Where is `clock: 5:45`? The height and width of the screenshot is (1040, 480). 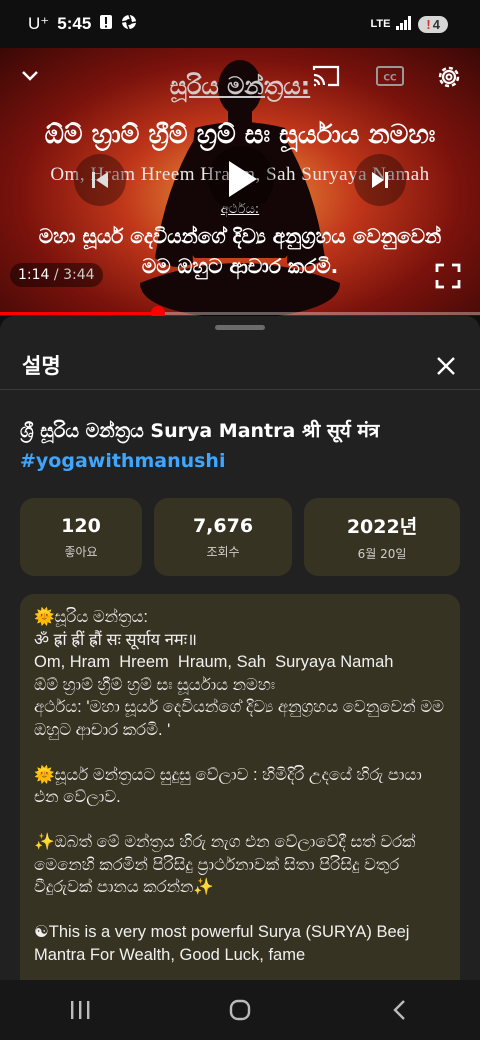 clock: 5:45 is located at coordinates (74, 23).